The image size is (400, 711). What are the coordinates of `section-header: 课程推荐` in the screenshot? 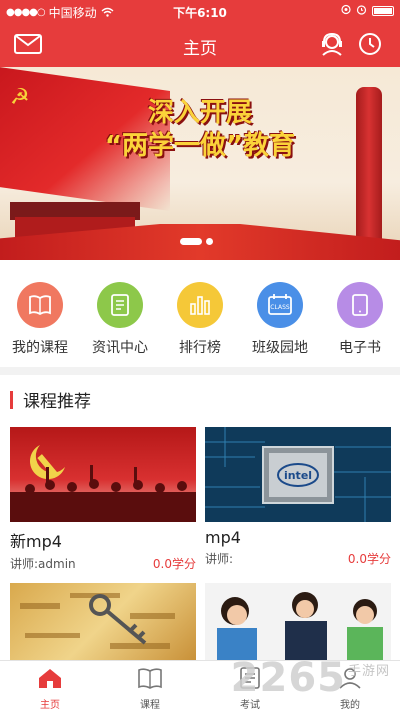 It's located at (50, 399).